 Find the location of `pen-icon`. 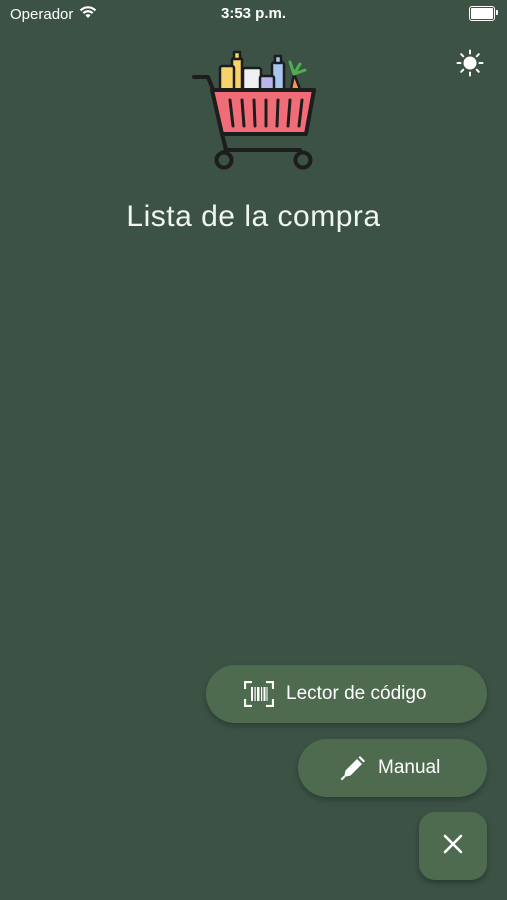

pen-icon is located at coordinates (353, 768).